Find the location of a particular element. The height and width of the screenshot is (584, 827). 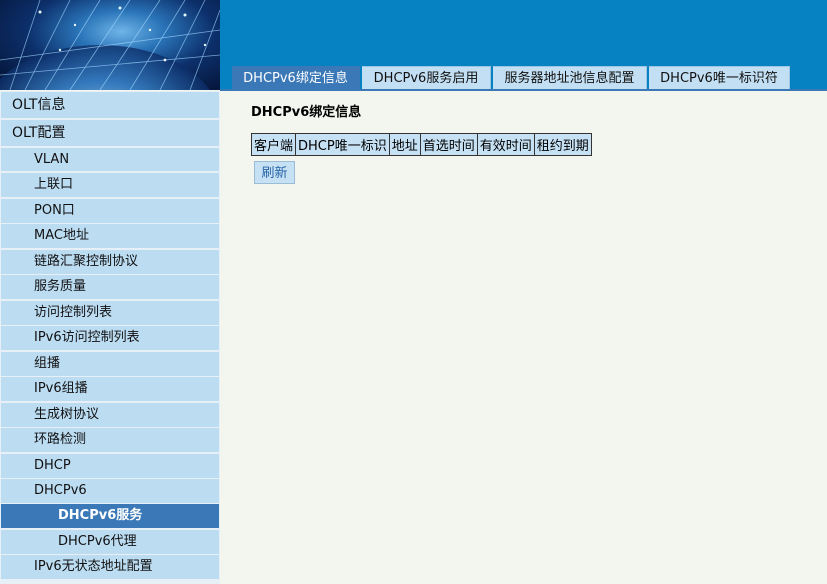

refresh-button: 刷新 is located at coordinates (274, 172).